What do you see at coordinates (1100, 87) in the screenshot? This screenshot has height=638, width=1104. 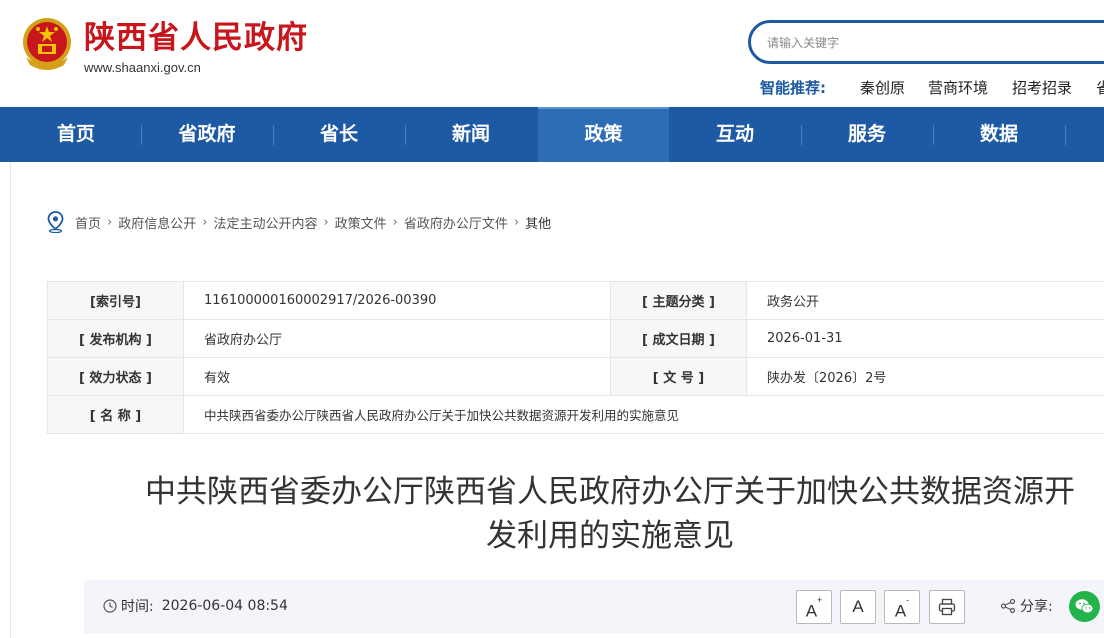 I see `recommend-link-more: 省` at bounding box center [1100, 87].